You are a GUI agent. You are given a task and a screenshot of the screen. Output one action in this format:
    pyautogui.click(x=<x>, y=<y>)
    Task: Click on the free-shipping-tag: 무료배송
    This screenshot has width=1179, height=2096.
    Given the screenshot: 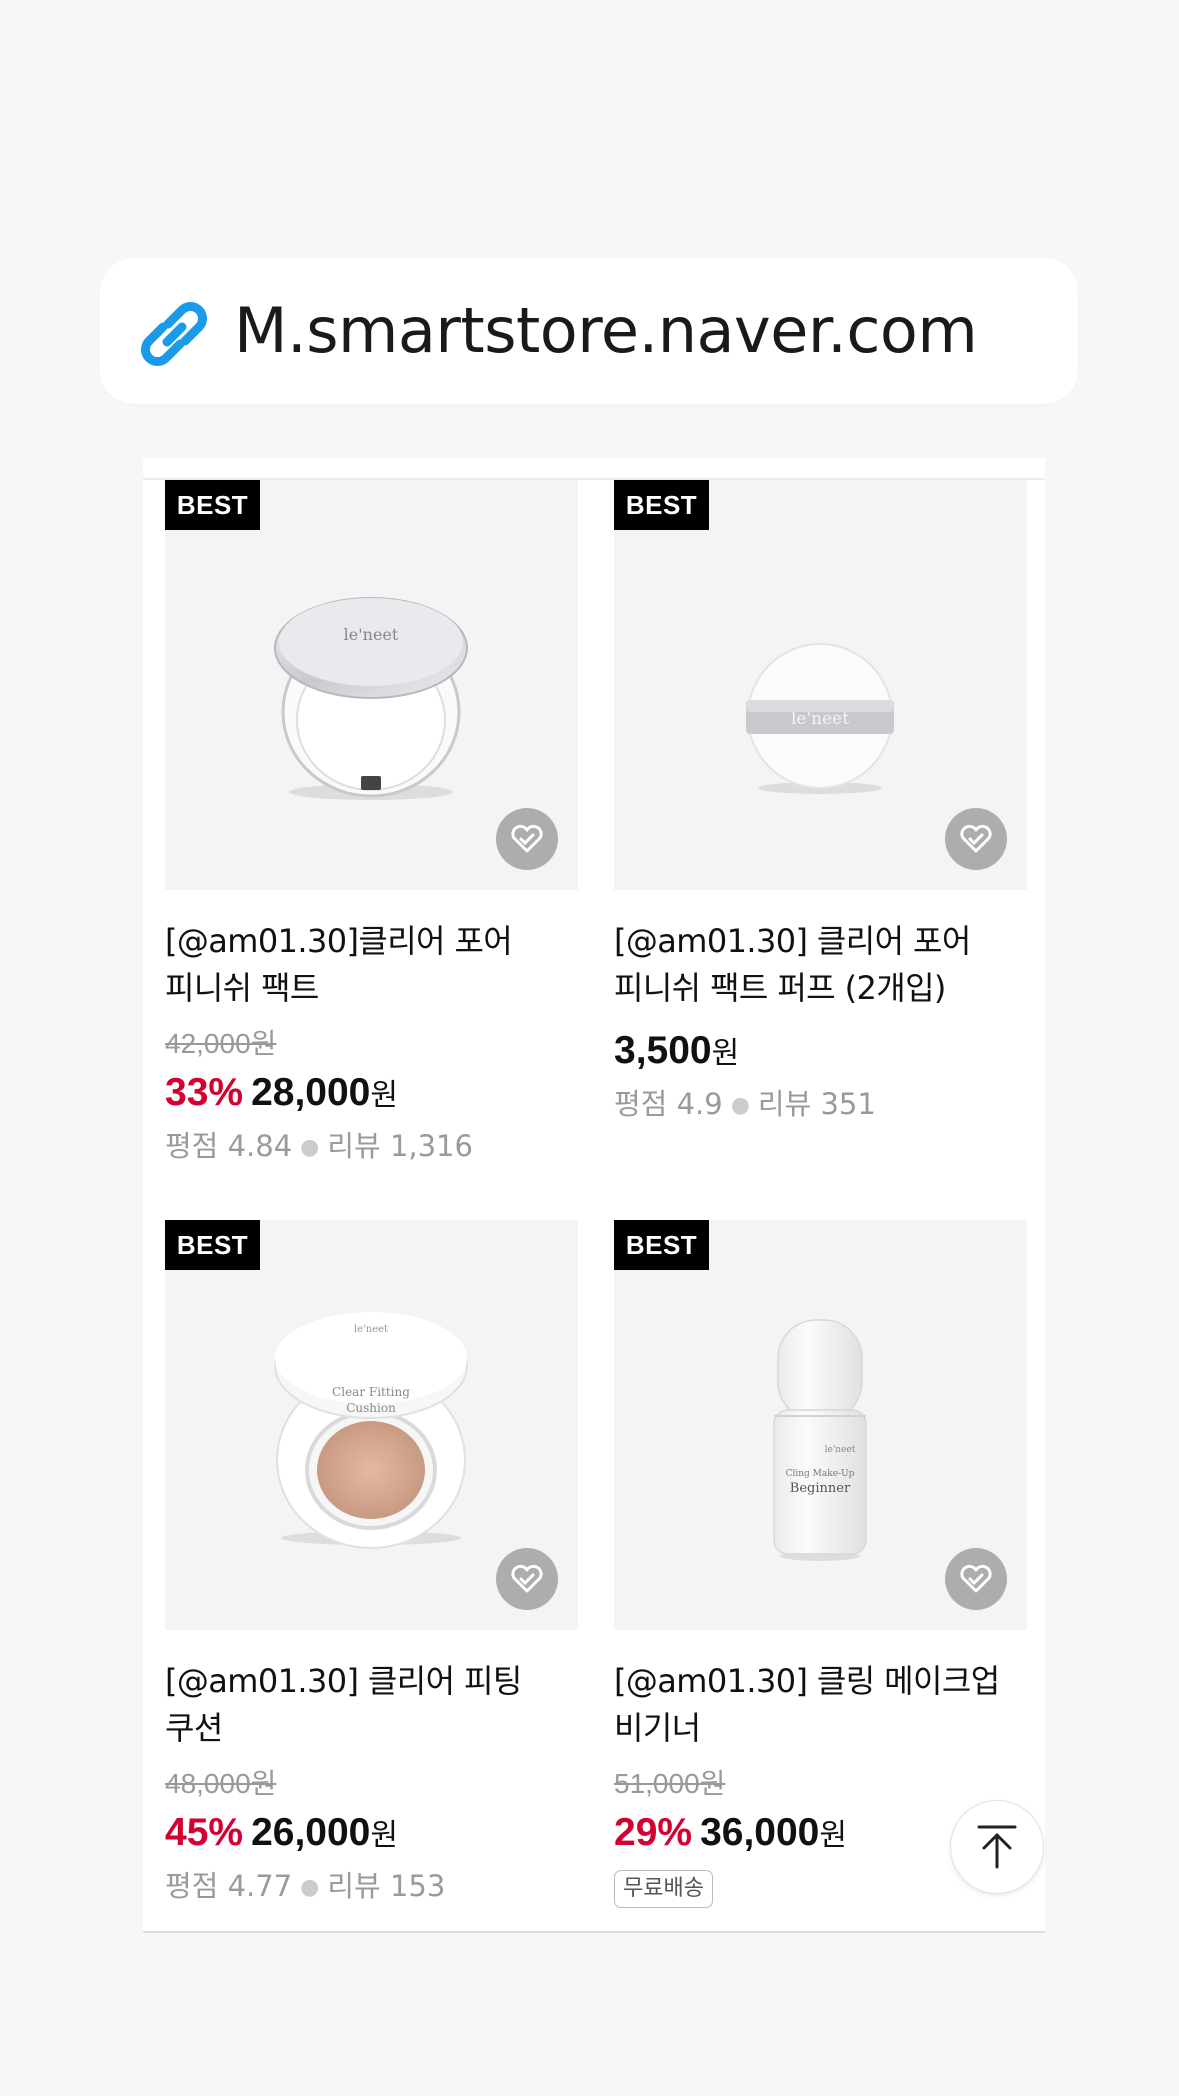 What is the action you would take?
    pyautogui.click(x=663, y=1889)
    